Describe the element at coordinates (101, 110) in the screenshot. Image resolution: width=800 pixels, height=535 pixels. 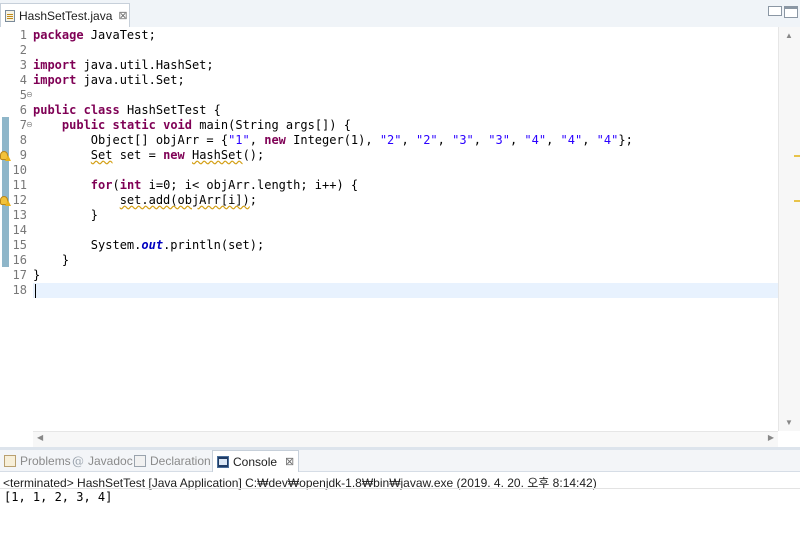
I see `code-token: class` at that location.